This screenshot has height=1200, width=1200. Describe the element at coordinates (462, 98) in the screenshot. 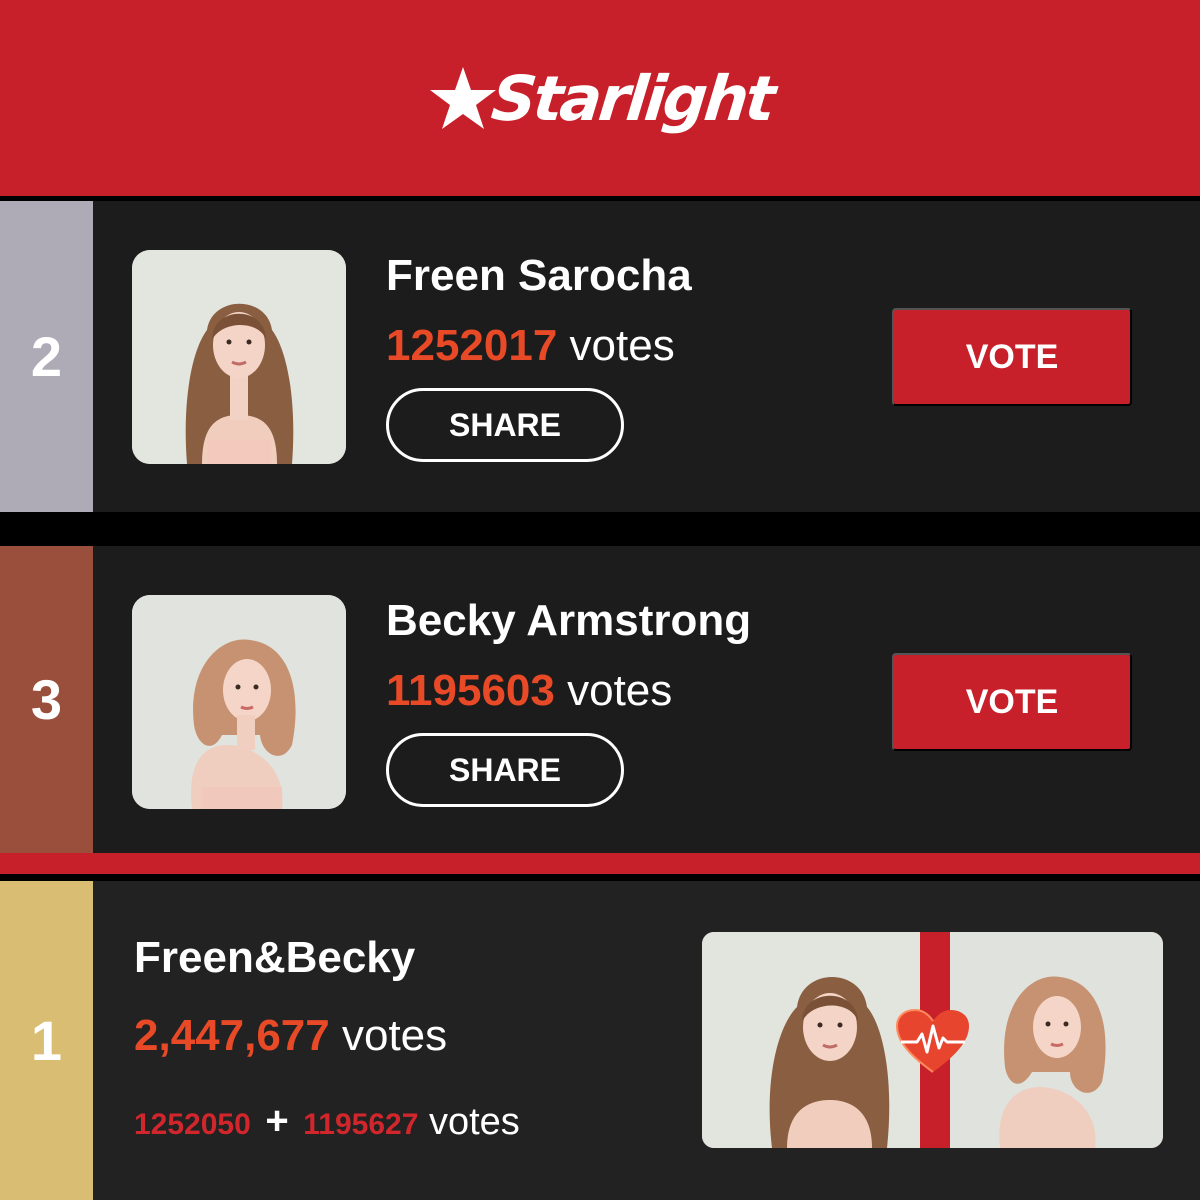

I see `star-icon` at that location.